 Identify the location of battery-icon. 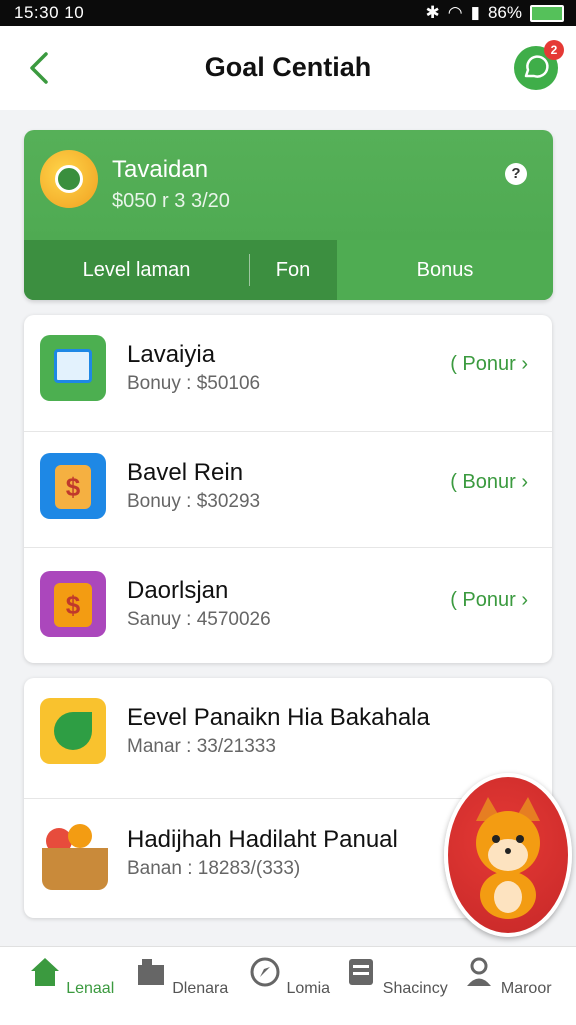
(547, 13).